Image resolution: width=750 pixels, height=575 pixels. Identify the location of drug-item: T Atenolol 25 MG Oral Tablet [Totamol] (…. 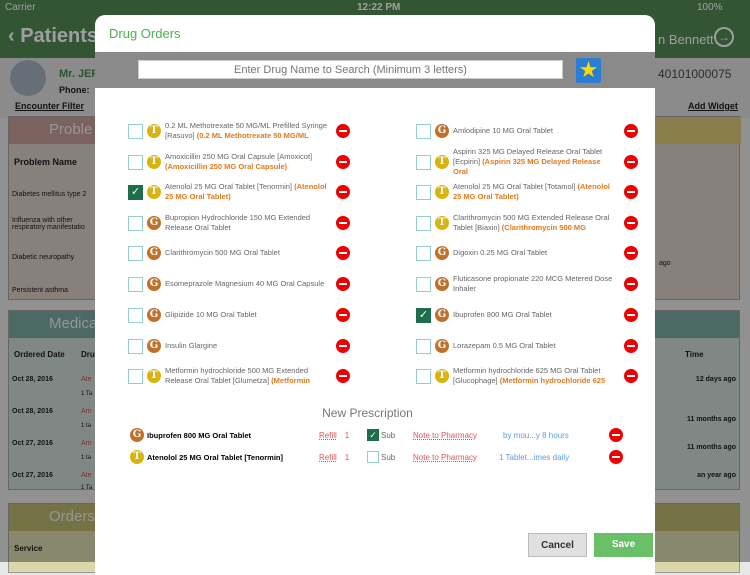
(515, 192).